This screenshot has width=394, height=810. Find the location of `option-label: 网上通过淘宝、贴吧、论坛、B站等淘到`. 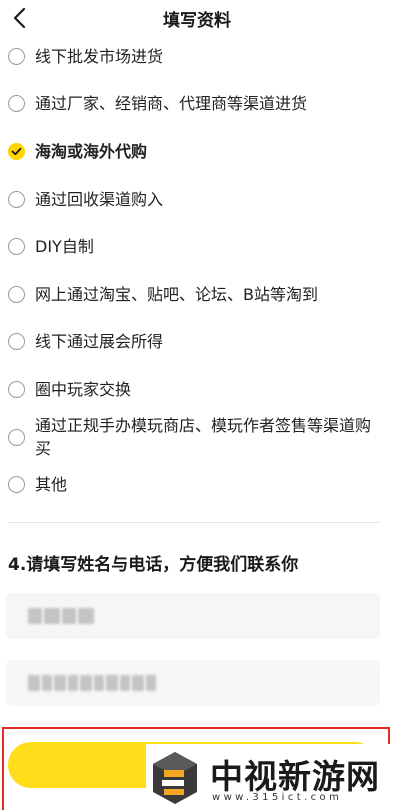

option-label: 网上通过淘宝、贴吧、论坛、B站等淘到 is located at coordinates (176, 294).